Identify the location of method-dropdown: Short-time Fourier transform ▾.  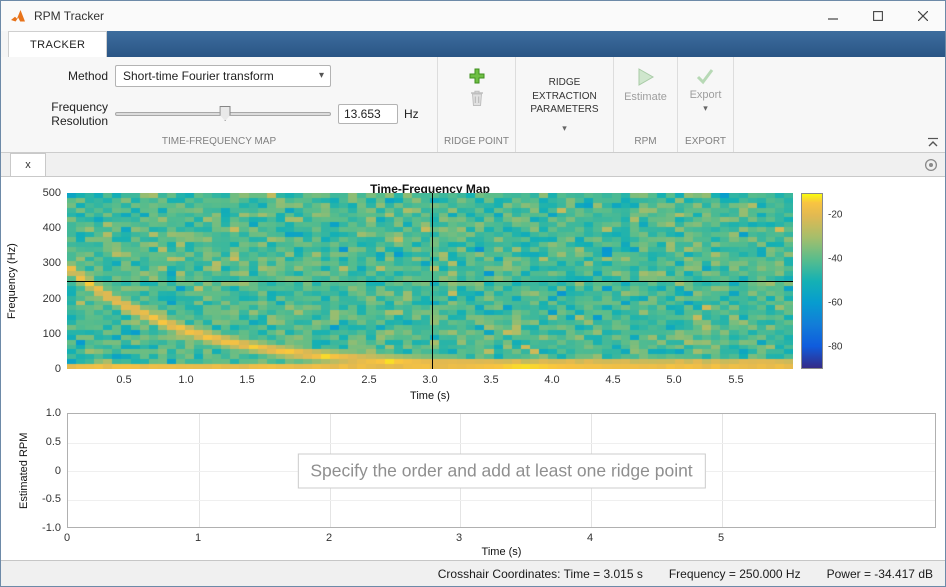
(223, 76).